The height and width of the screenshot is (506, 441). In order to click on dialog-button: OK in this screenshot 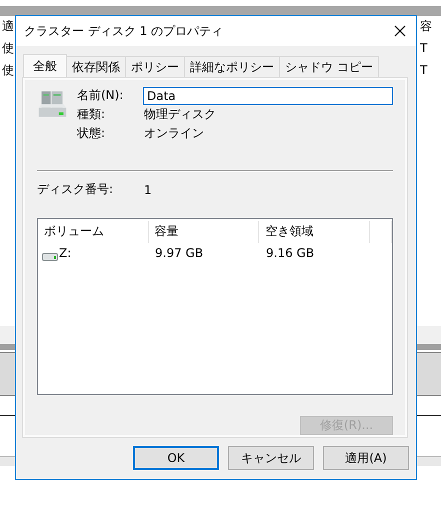, I will do `click(176, 458)`.